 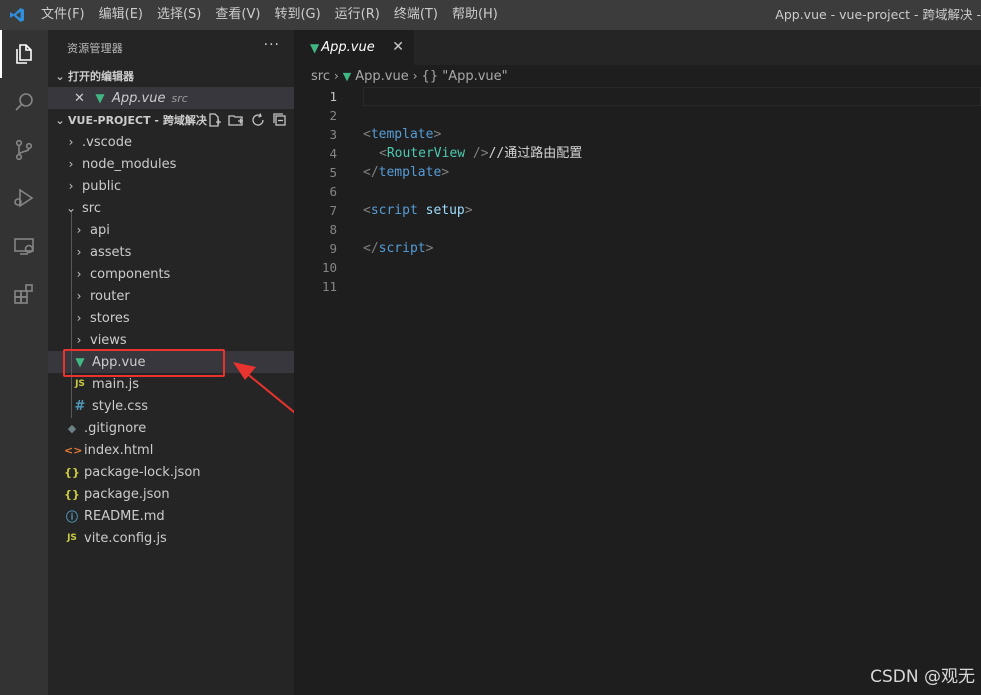 What do you see at coordinates (333, 248) in the screenshot?
I see `line-number: 9` at bounding box center [333, 248].